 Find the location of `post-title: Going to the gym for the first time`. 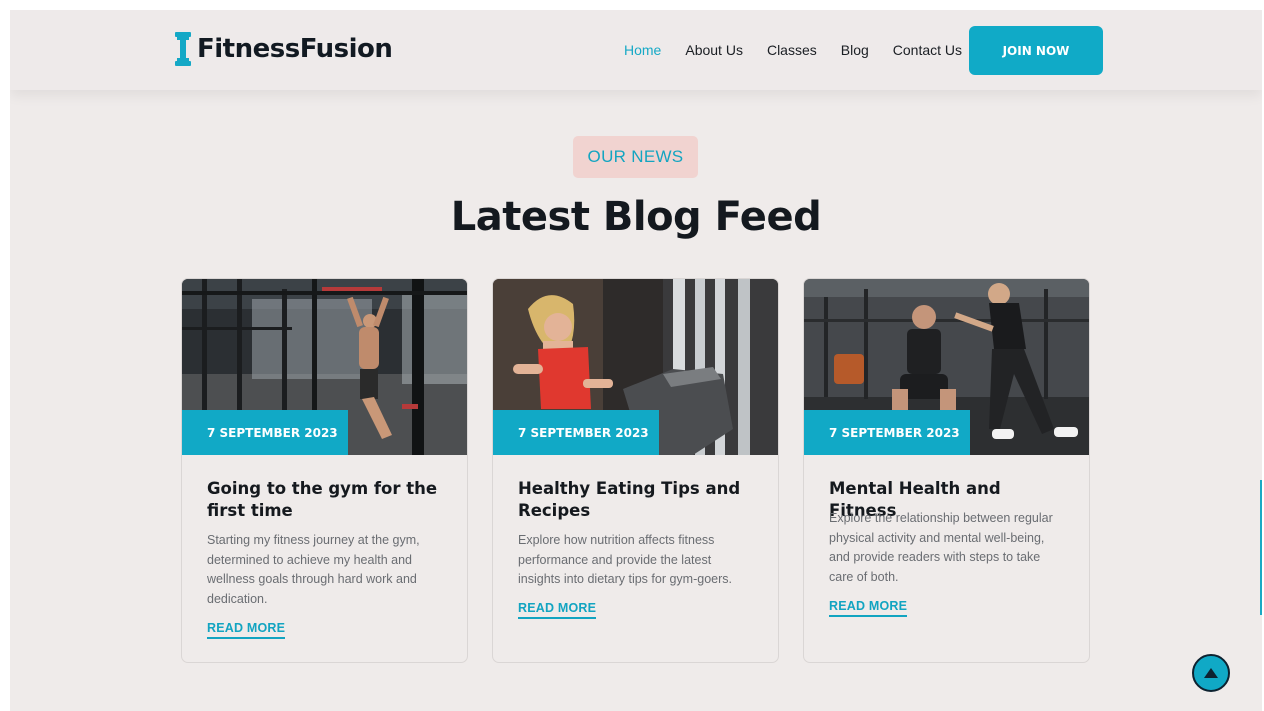

post-title: Going to the gym for the first time is located at coordinates (327, 500).